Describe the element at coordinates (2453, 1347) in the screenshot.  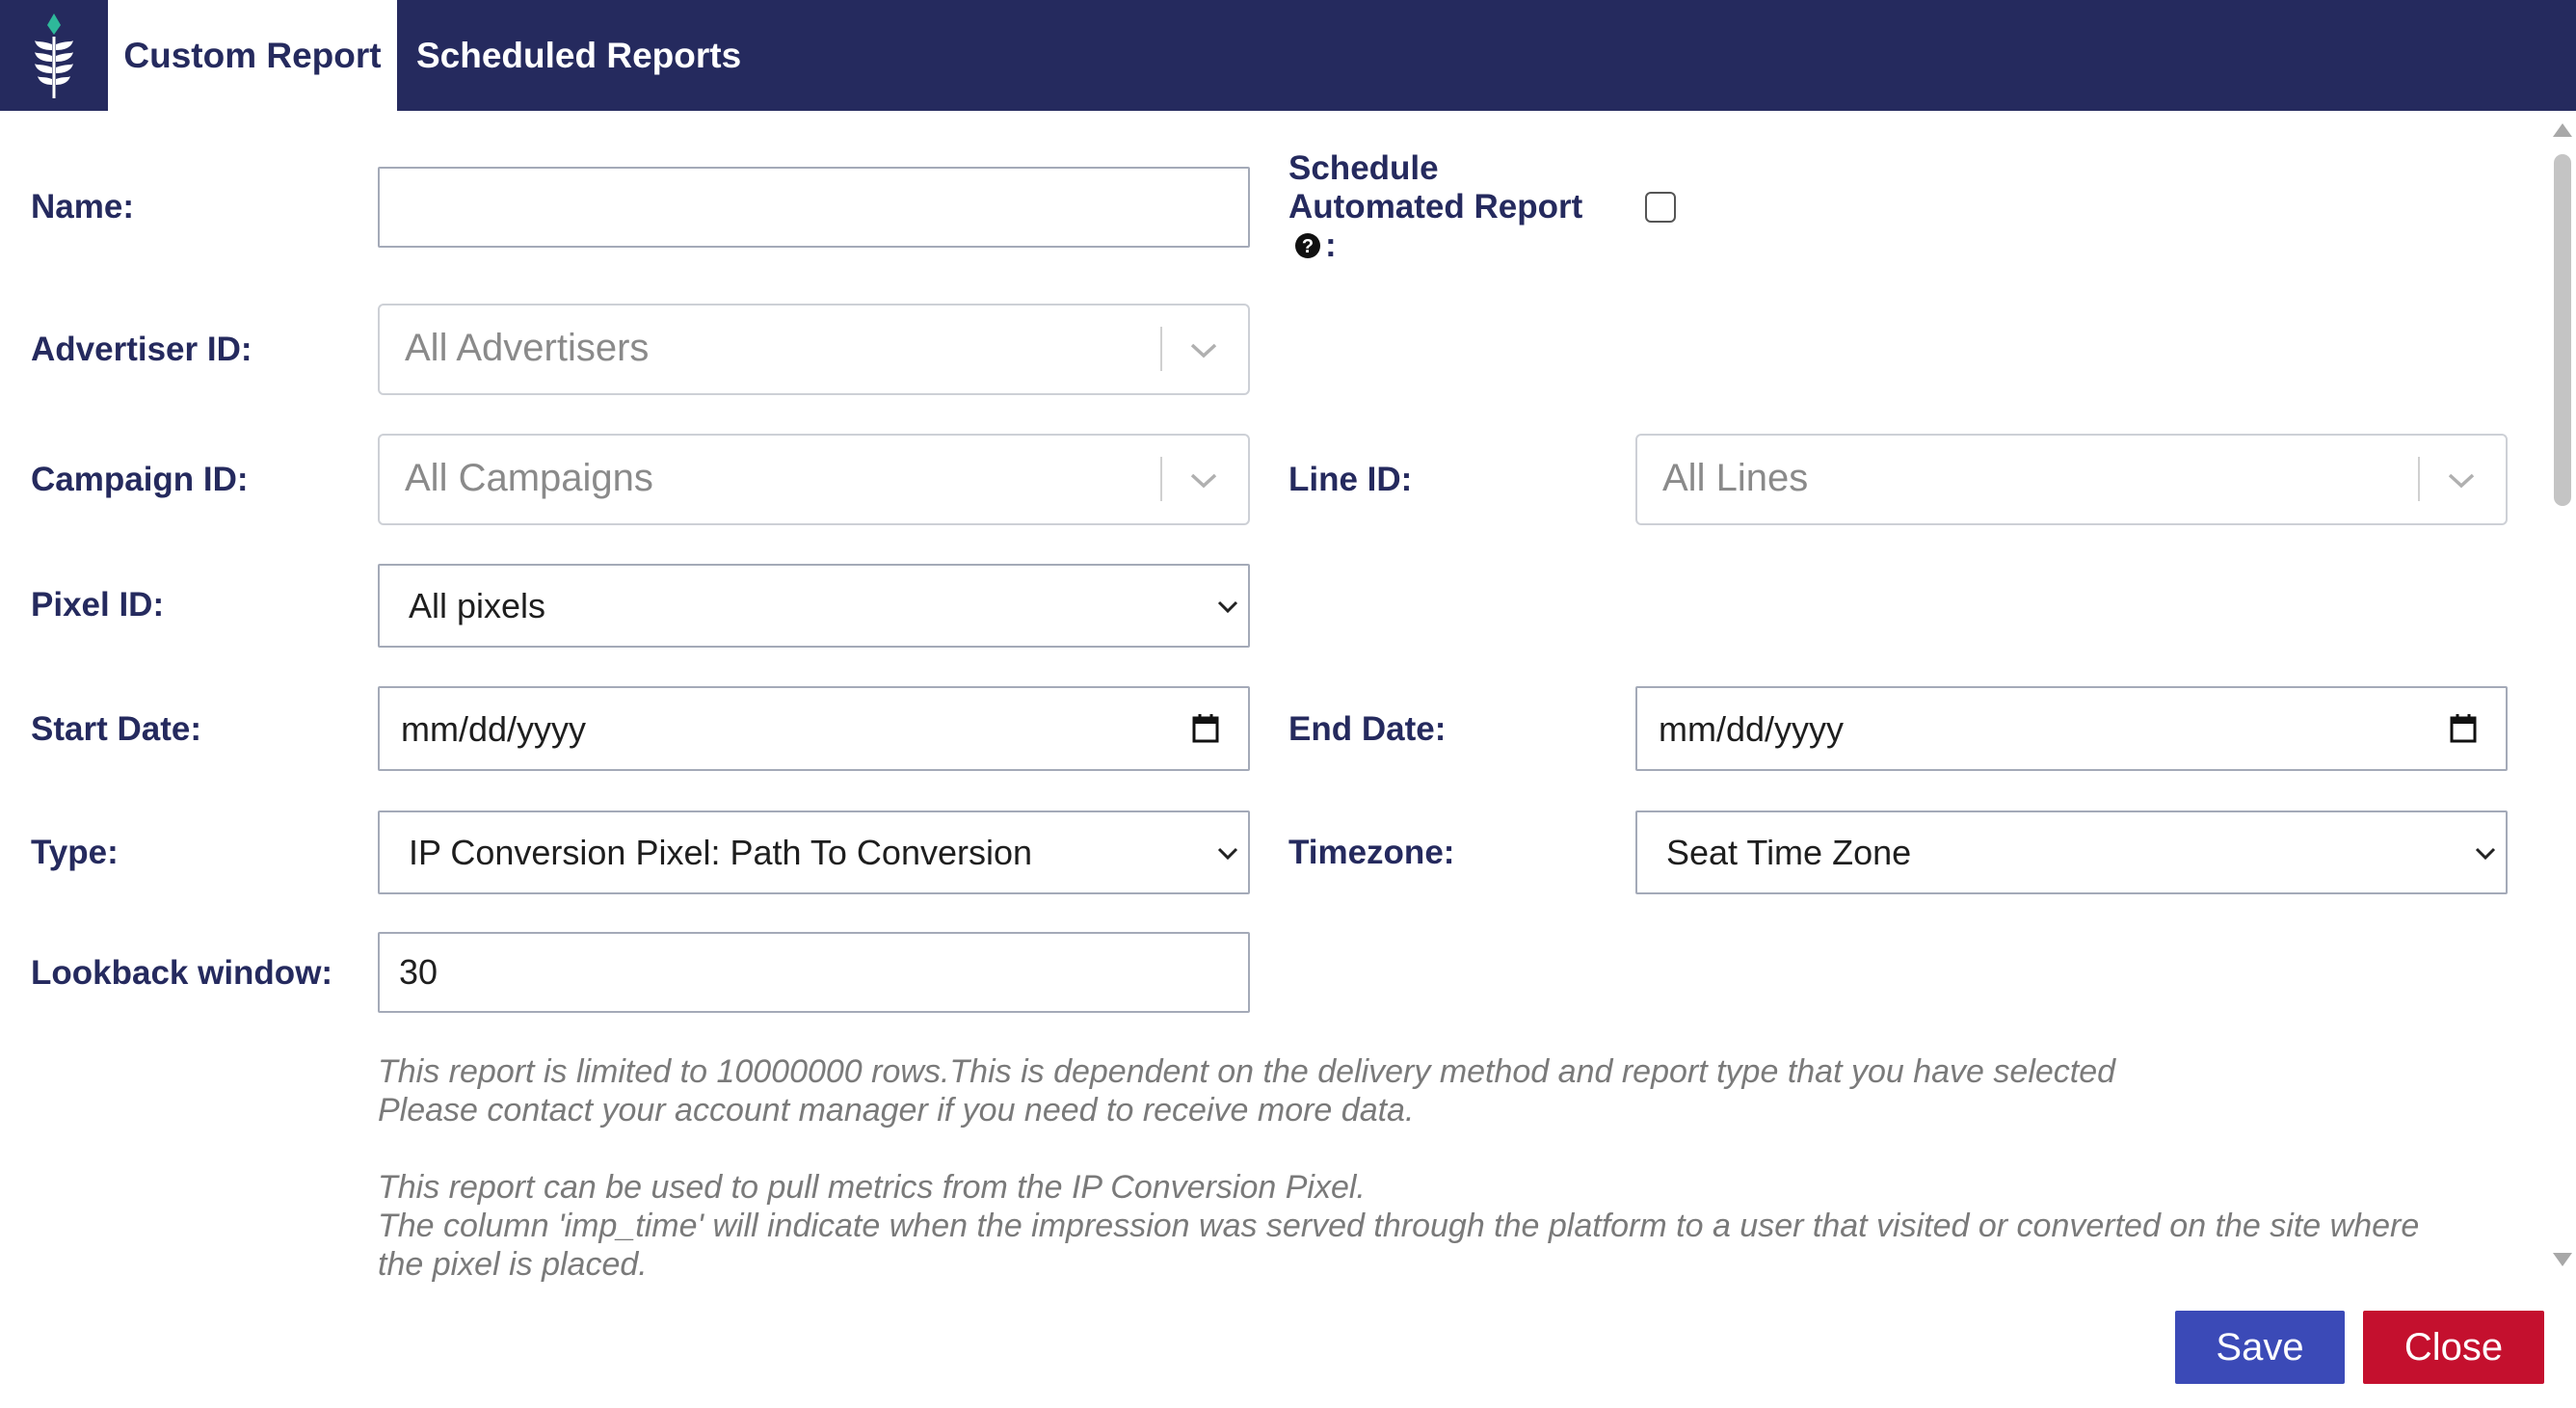
I see `close-button: Close` at that location.